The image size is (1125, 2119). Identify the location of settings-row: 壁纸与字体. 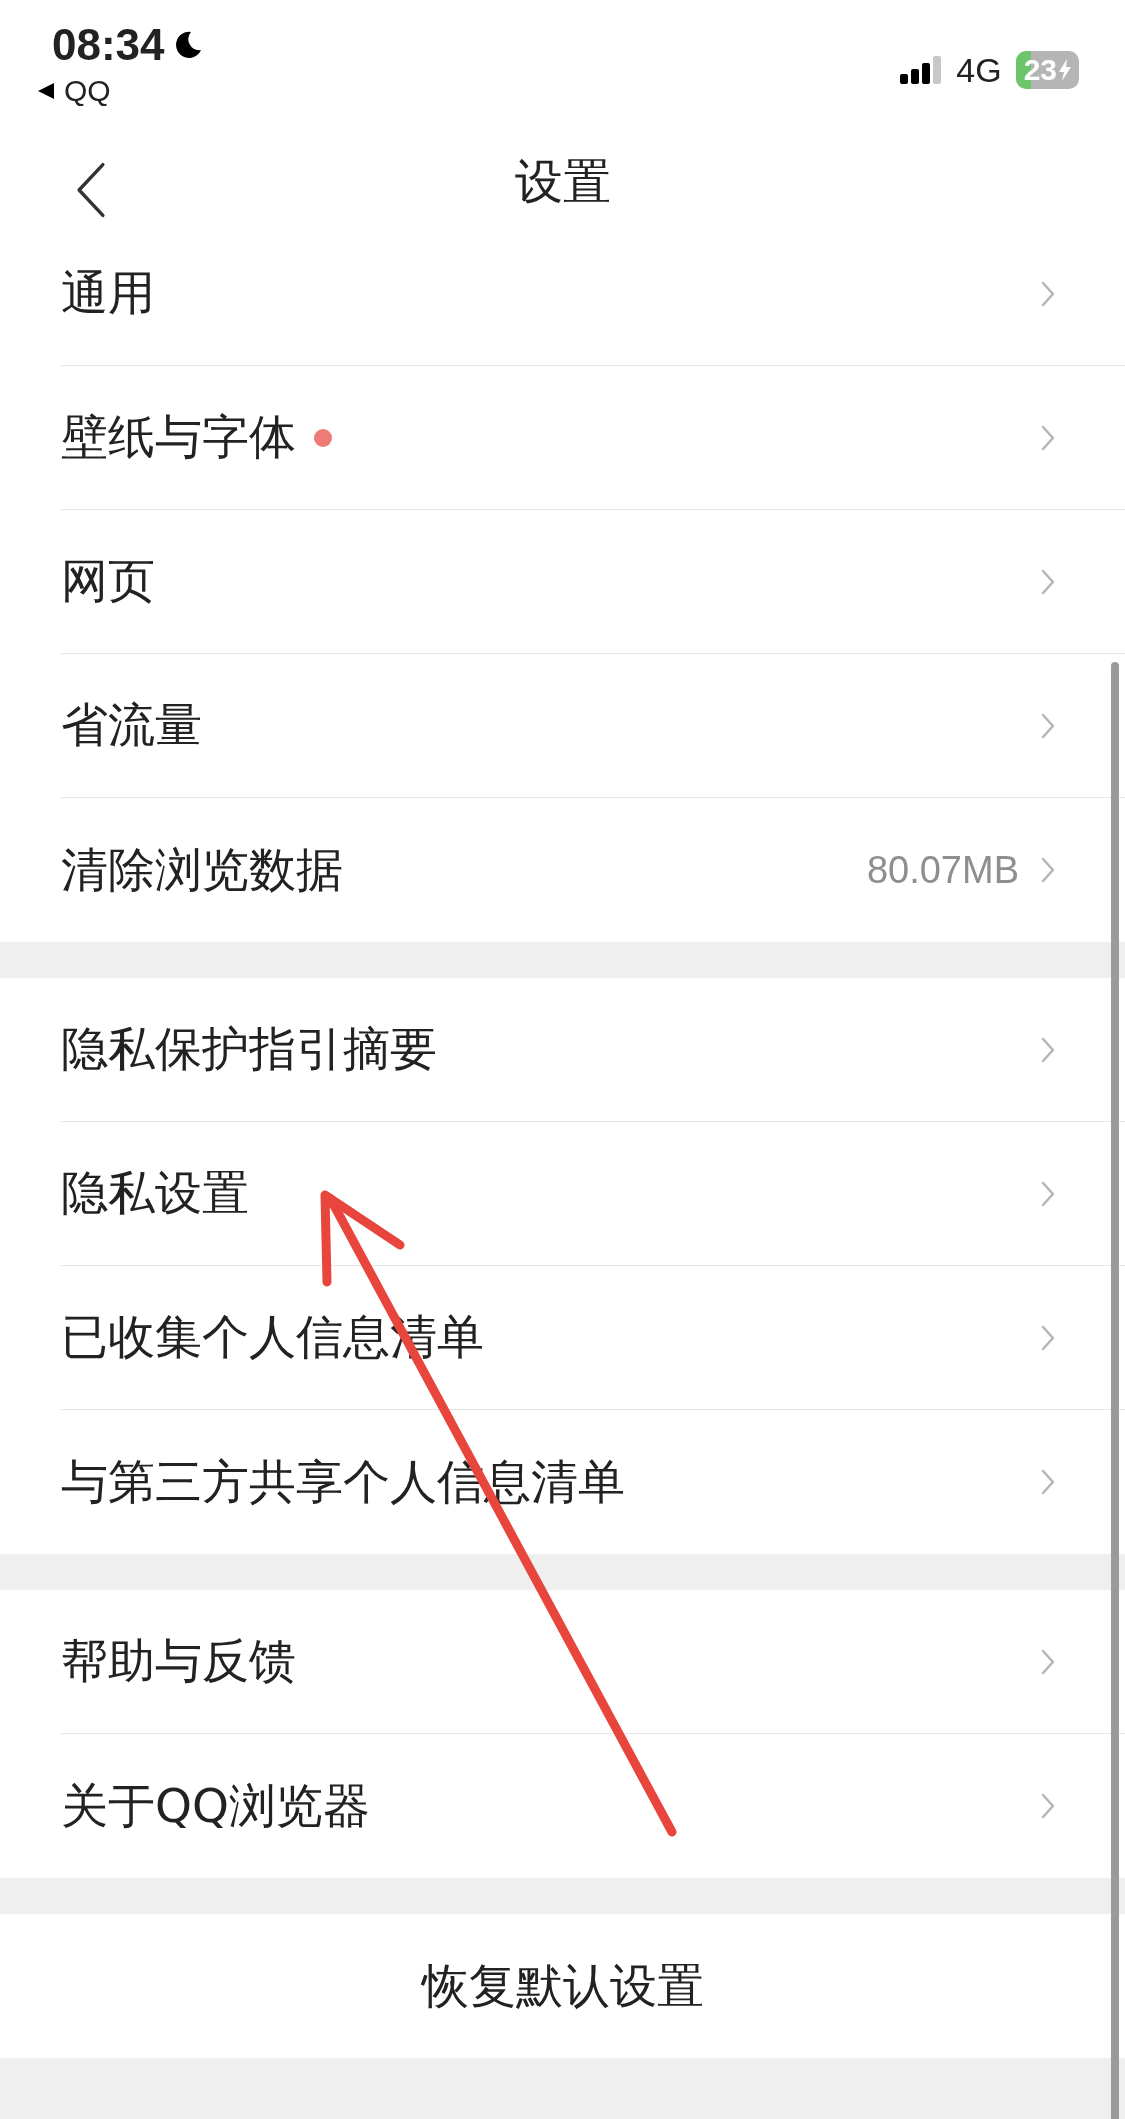
(593, 438).